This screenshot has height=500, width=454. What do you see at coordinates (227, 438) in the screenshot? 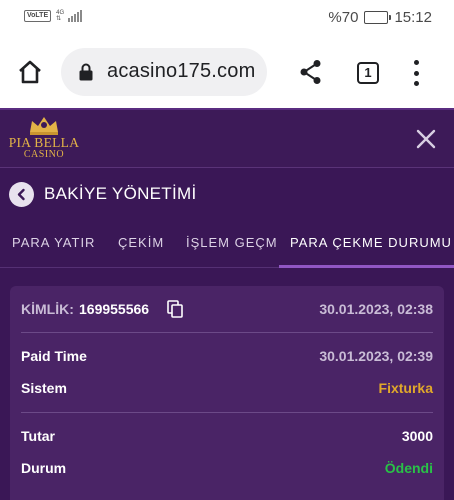
I see `amount-row: Tutar 3000` at bounding box center [227, 438].